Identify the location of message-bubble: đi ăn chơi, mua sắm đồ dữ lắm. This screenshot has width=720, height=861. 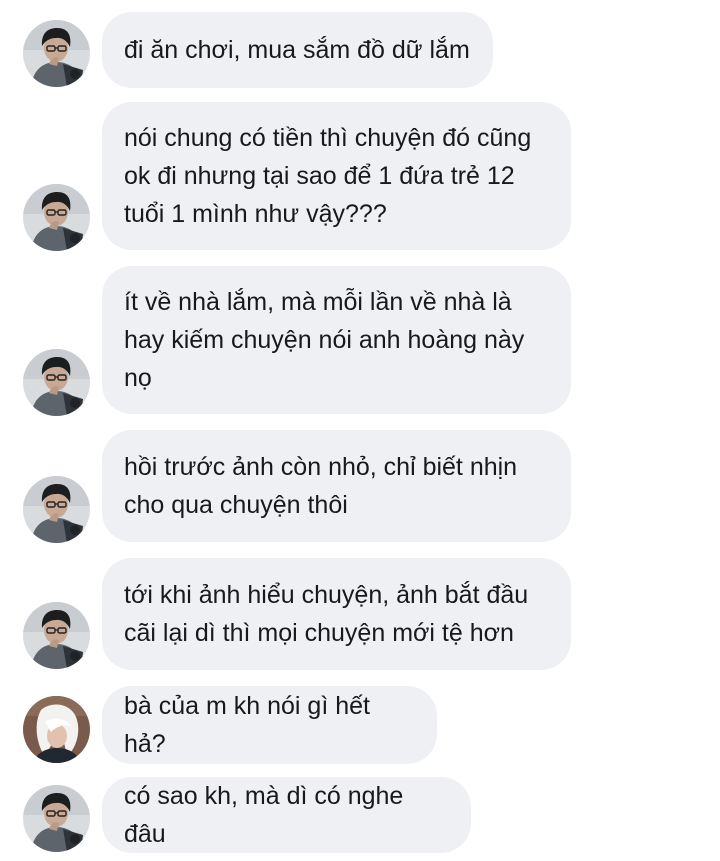
(297, 50).